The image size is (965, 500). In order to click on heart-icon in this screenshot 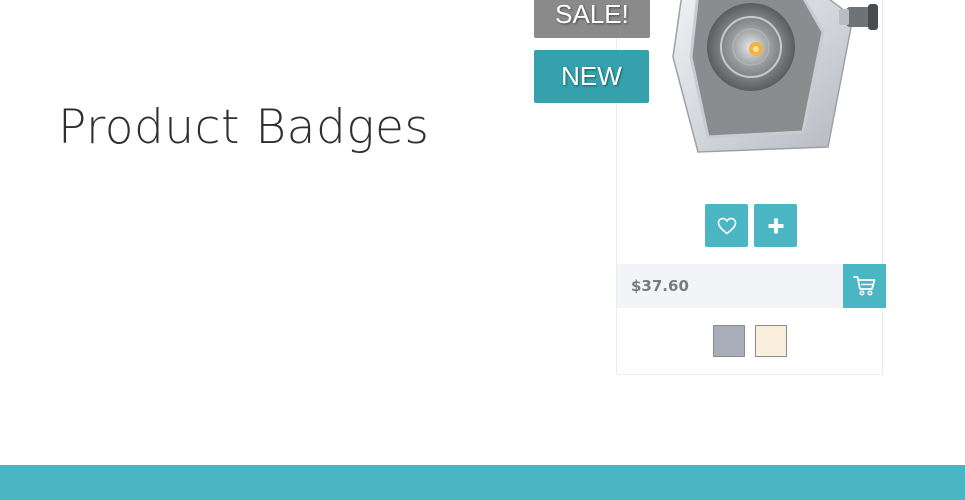, I will do `click(726, 226)`.